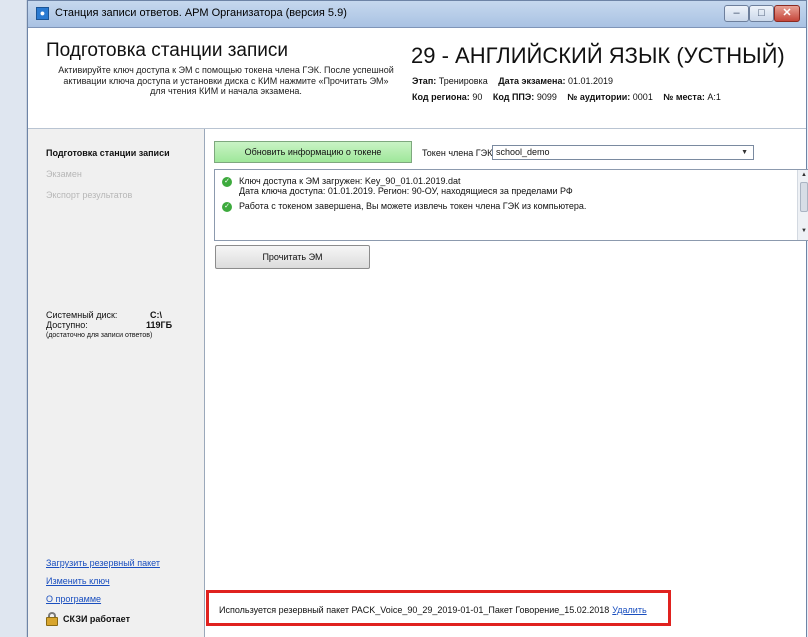 The image size is (808, 637). I want to click on sidebar-item-exam: Экзамен, so click(64, 174).